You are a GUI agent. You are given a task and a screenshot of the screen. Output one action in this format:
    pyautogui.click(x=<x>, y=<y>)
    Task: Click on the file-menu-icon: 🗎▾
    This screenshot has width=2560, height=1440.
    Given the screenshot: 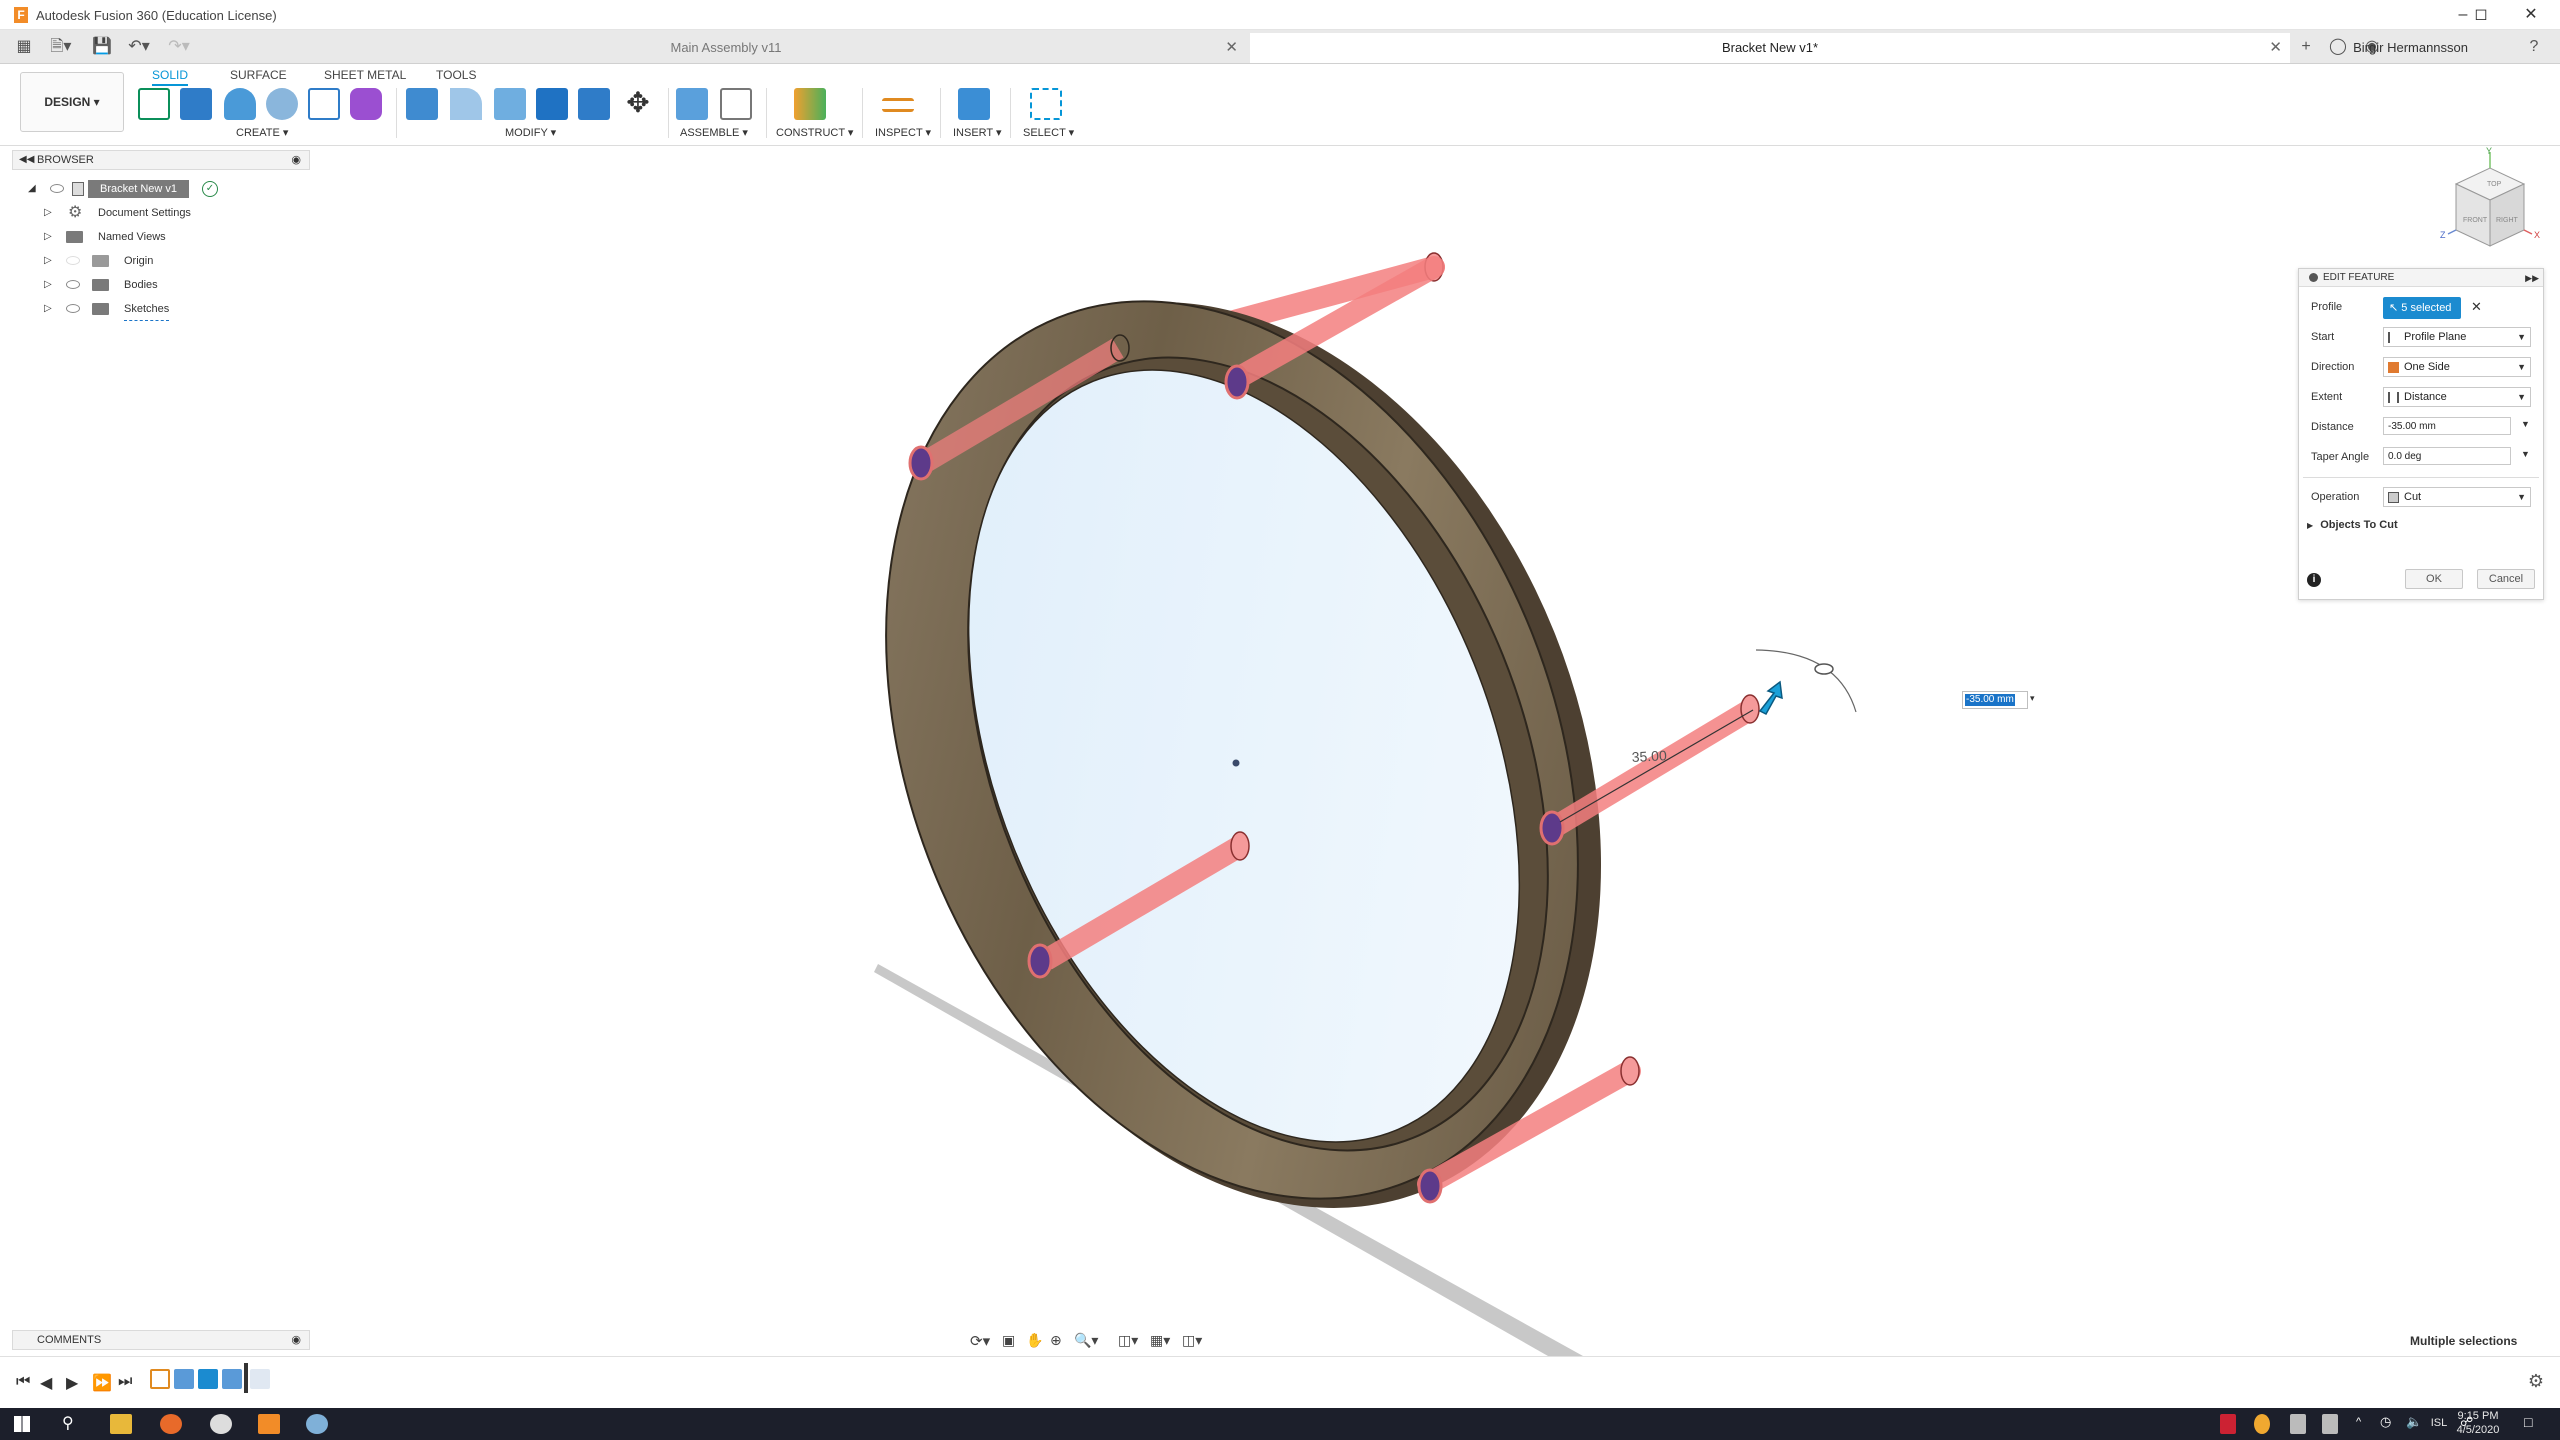 What is the action you would take?
    pyautogui.click(x=61, y=47)
    